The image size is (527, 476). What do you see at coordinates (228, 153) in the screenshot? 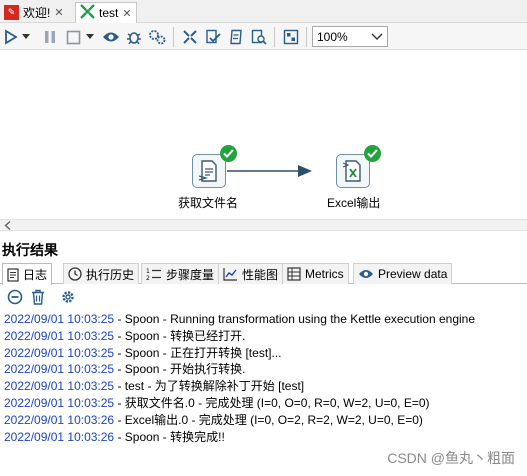
I see `success-check-icon` at bounding box center [228, 153].